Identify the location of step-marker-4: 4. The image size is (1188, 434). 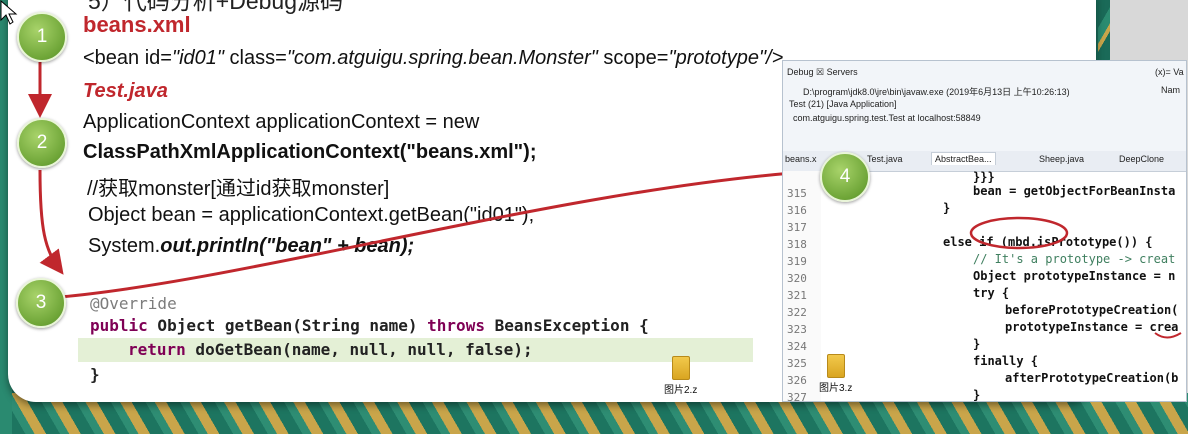
(845, 177).